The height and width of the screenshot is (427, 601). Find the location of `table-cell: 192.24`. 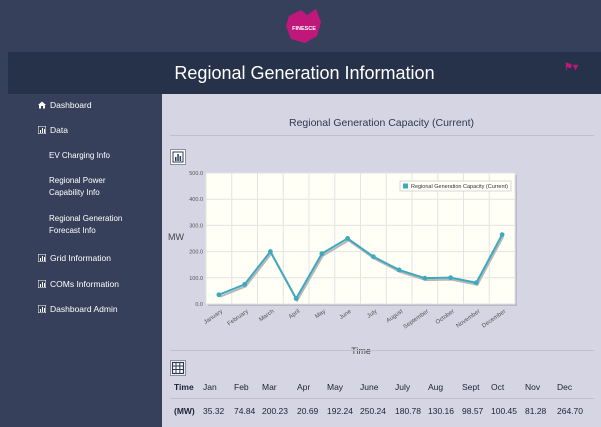

table-cell: 192.24 is located at coordinates (340, 411).